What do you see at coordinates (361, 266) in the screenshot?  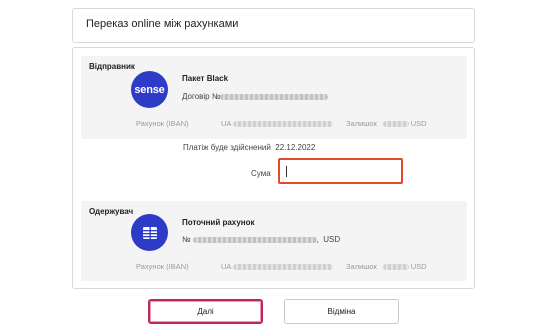 I see `receiver-balance-label: Залишок` at bounding box center [361, 266].